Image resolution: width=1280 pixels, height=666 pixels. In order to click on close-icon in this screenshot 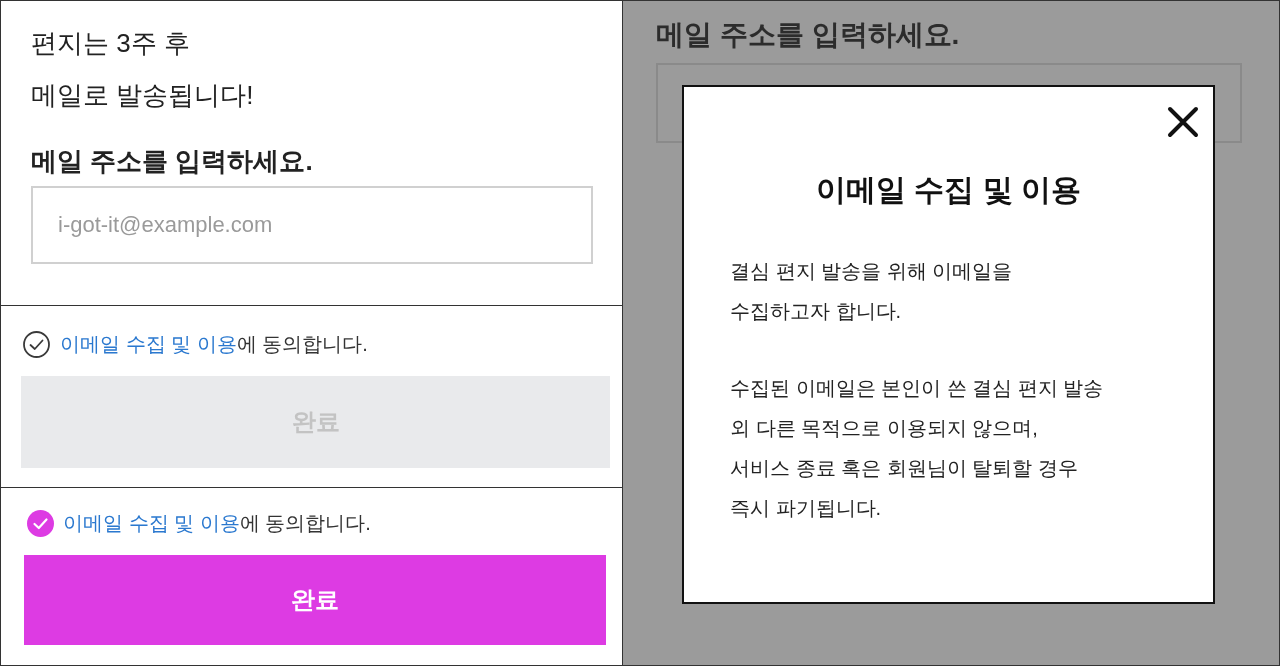, I will do `click(1183, 122)`.